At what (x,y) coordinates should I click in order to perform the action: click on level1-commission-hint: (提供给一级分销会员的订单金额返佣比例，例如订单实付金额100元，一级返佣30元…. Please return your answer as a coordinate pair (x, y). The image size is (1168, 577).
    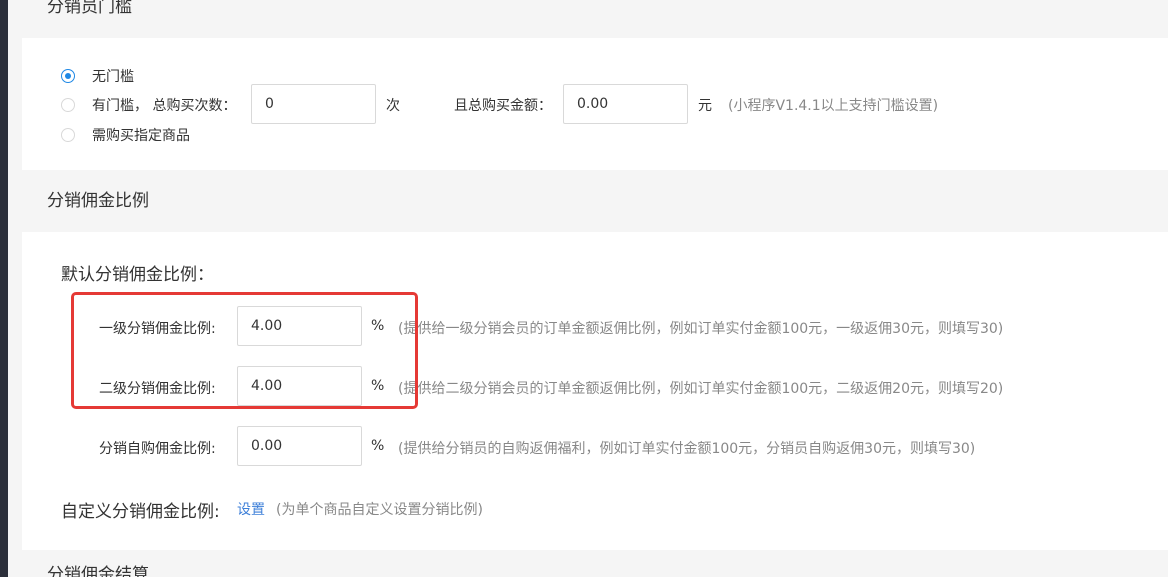
    Looking at the image, I should click on (701, 329).